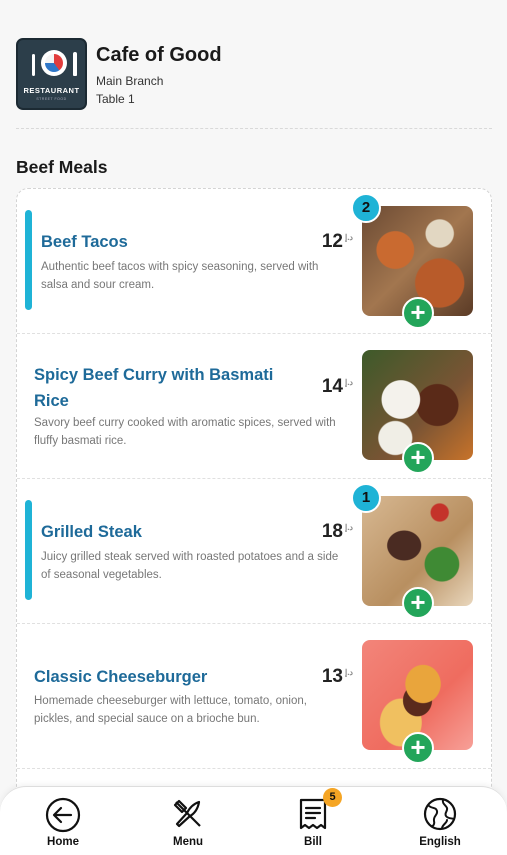 This screenshot has width=507, height=855. I want to click on nav-language-label: English, so click(440, 842).